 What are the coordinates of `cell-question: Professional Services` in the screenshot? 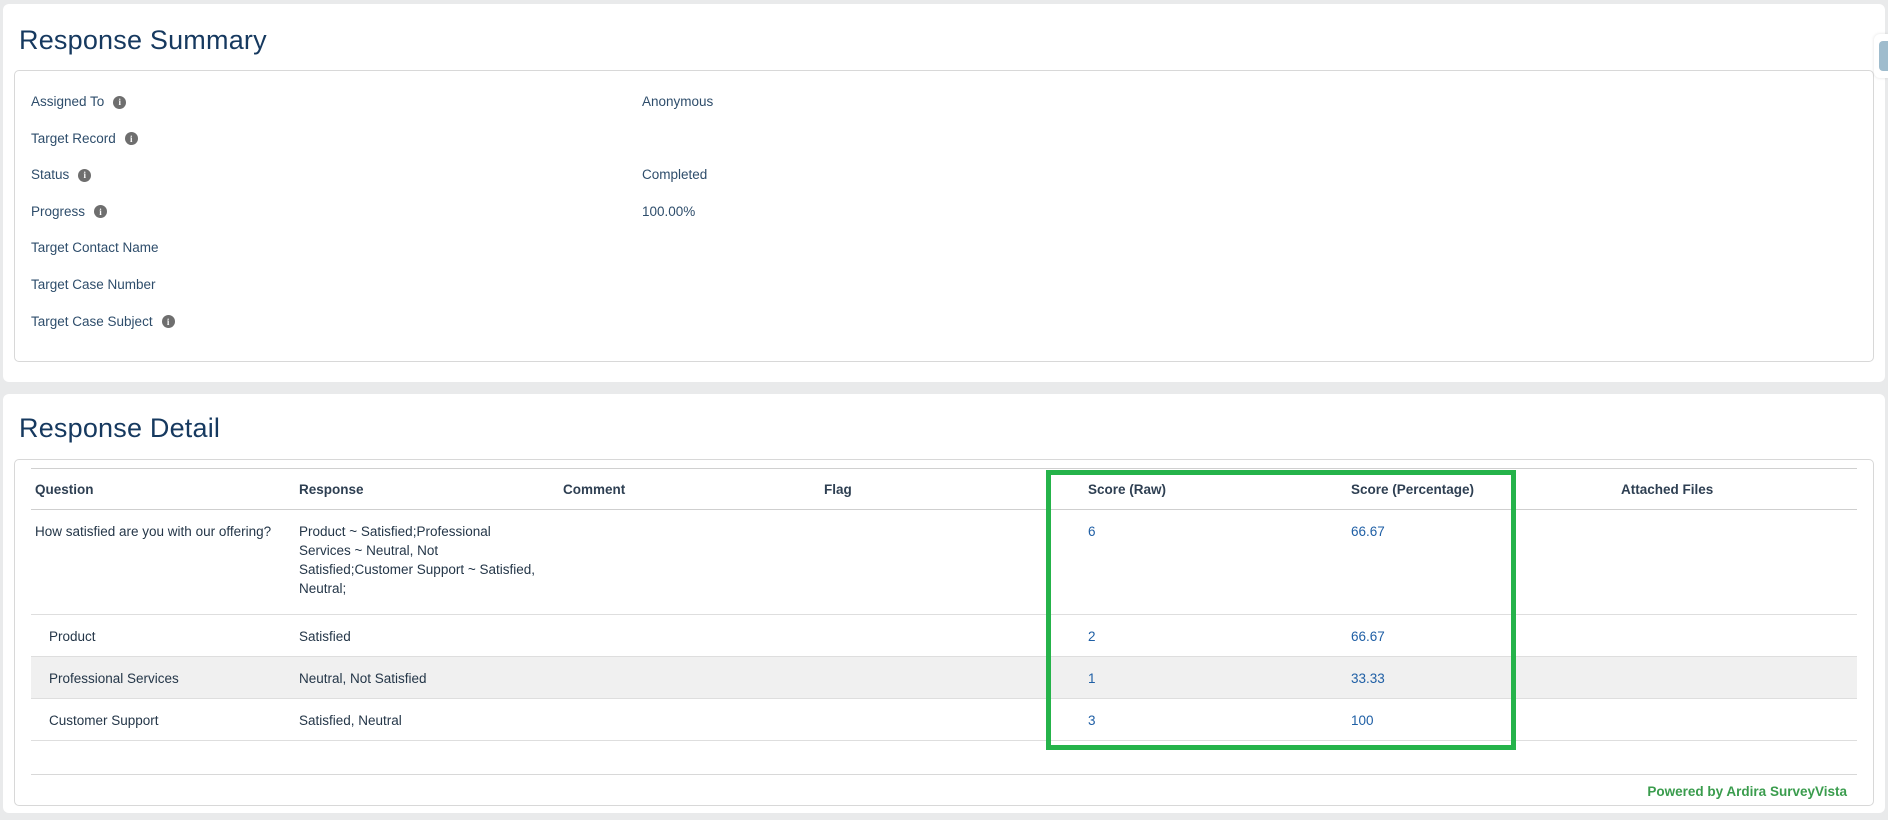 It's located at (163, 677).